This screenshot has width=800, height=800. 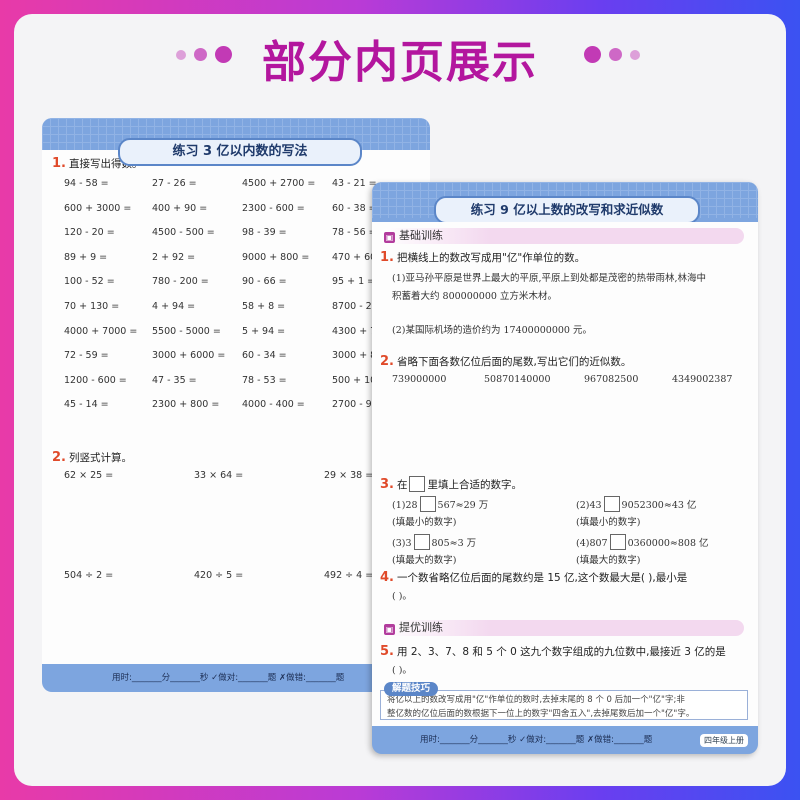 What do you see at coordinates (702, 379) in the screenshot?
I see `p2-q2-value: 4349002387` at bounding box center [702, 379].